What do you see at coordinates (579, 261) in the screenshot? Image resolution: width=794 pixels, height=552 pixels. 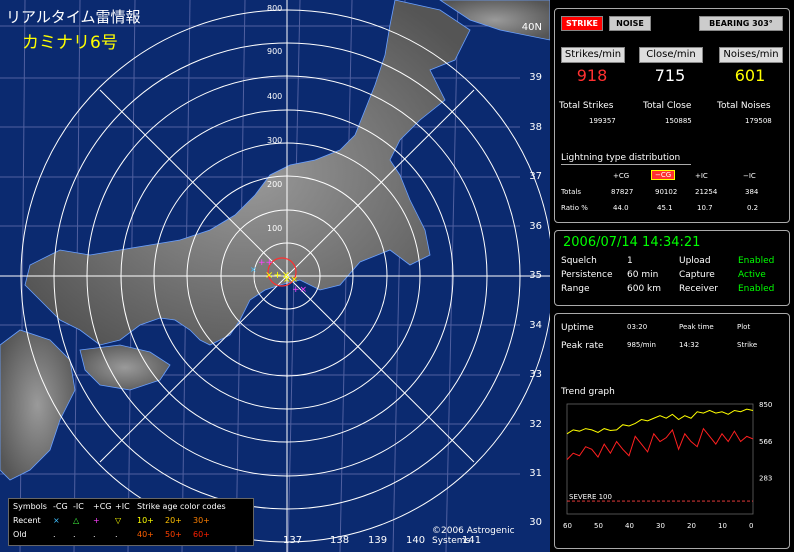 I see `squelch-label: Squelch` at bounding box center [579, 261].